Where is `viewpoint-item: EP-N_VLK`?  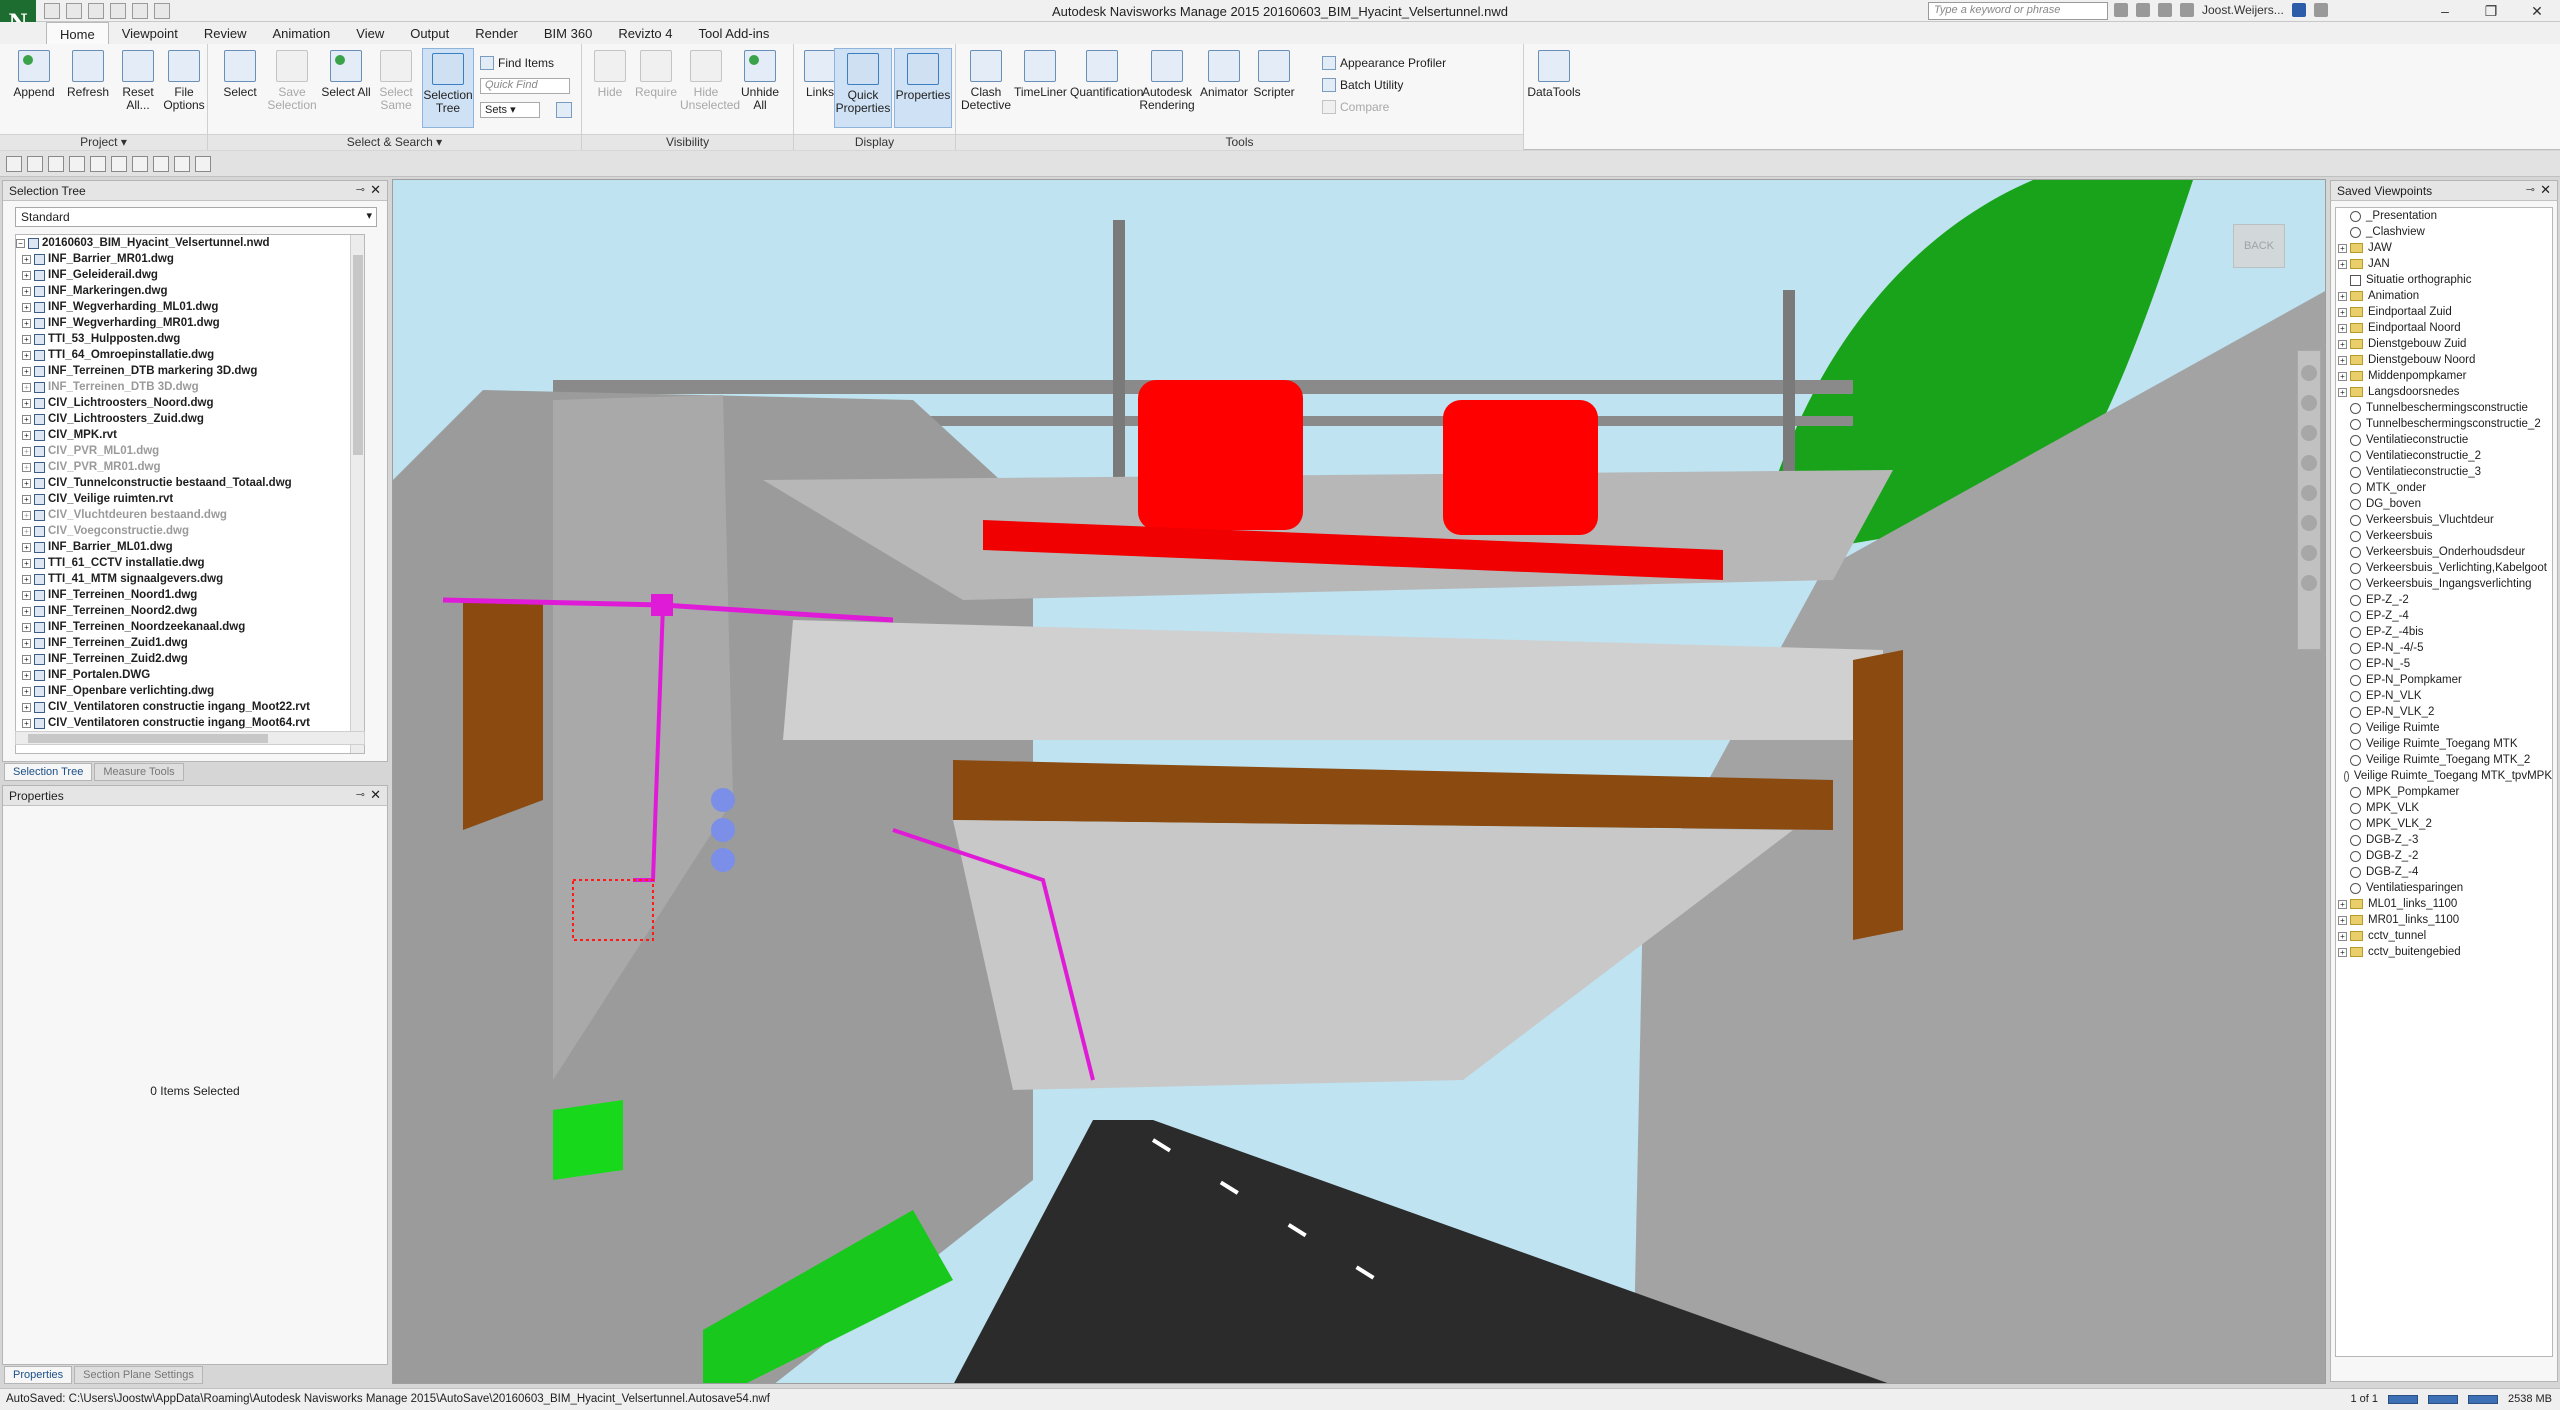
viewpoint-item: EP-N_VLK is located at coordinates (2444, 696).